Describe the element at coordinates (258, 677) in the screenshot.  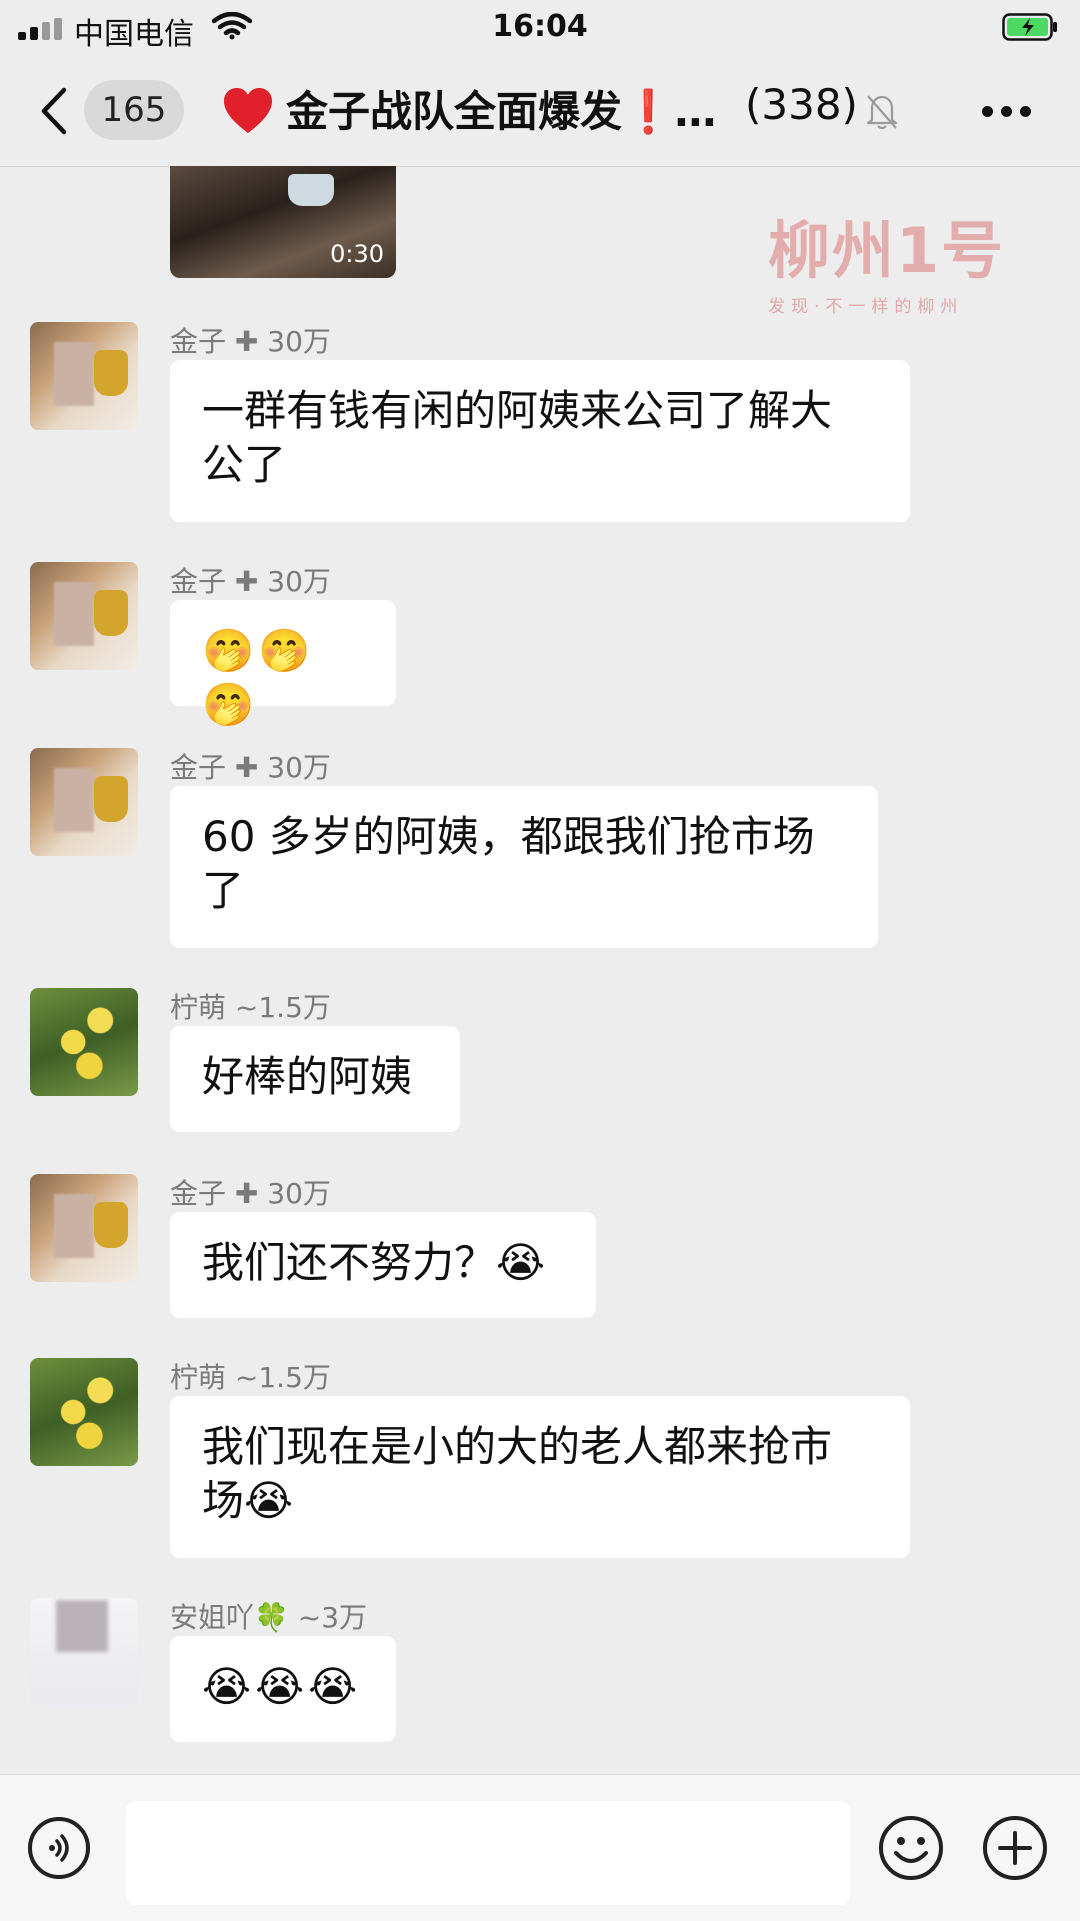
I see `message-line: 🤭🤭🤭` at that location.